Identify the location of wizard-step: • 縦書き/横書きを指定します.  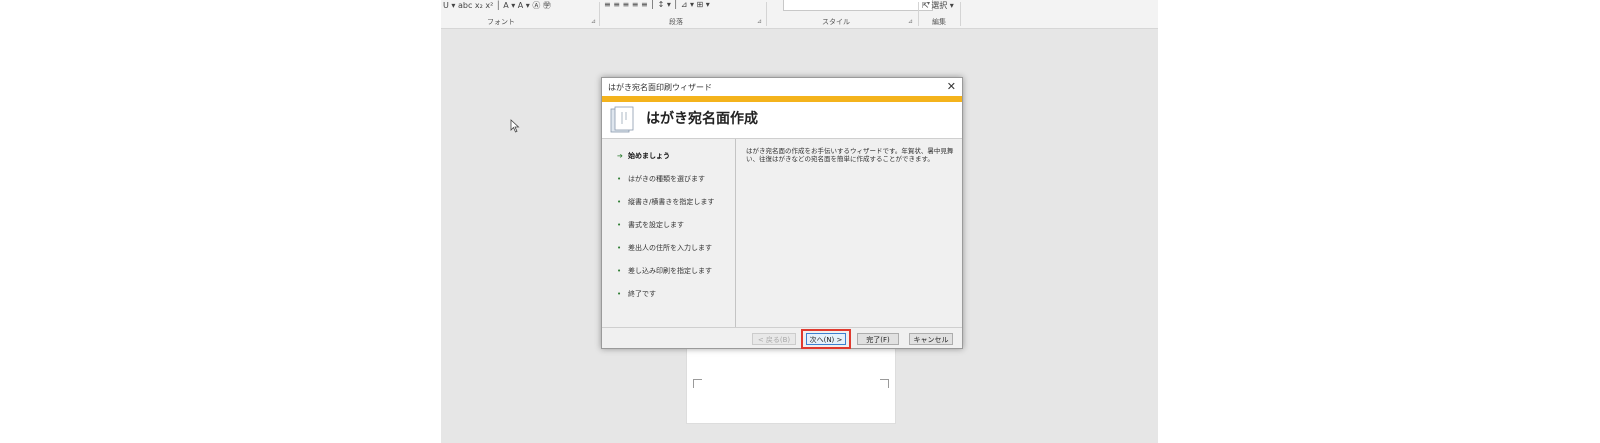
(665, 202).